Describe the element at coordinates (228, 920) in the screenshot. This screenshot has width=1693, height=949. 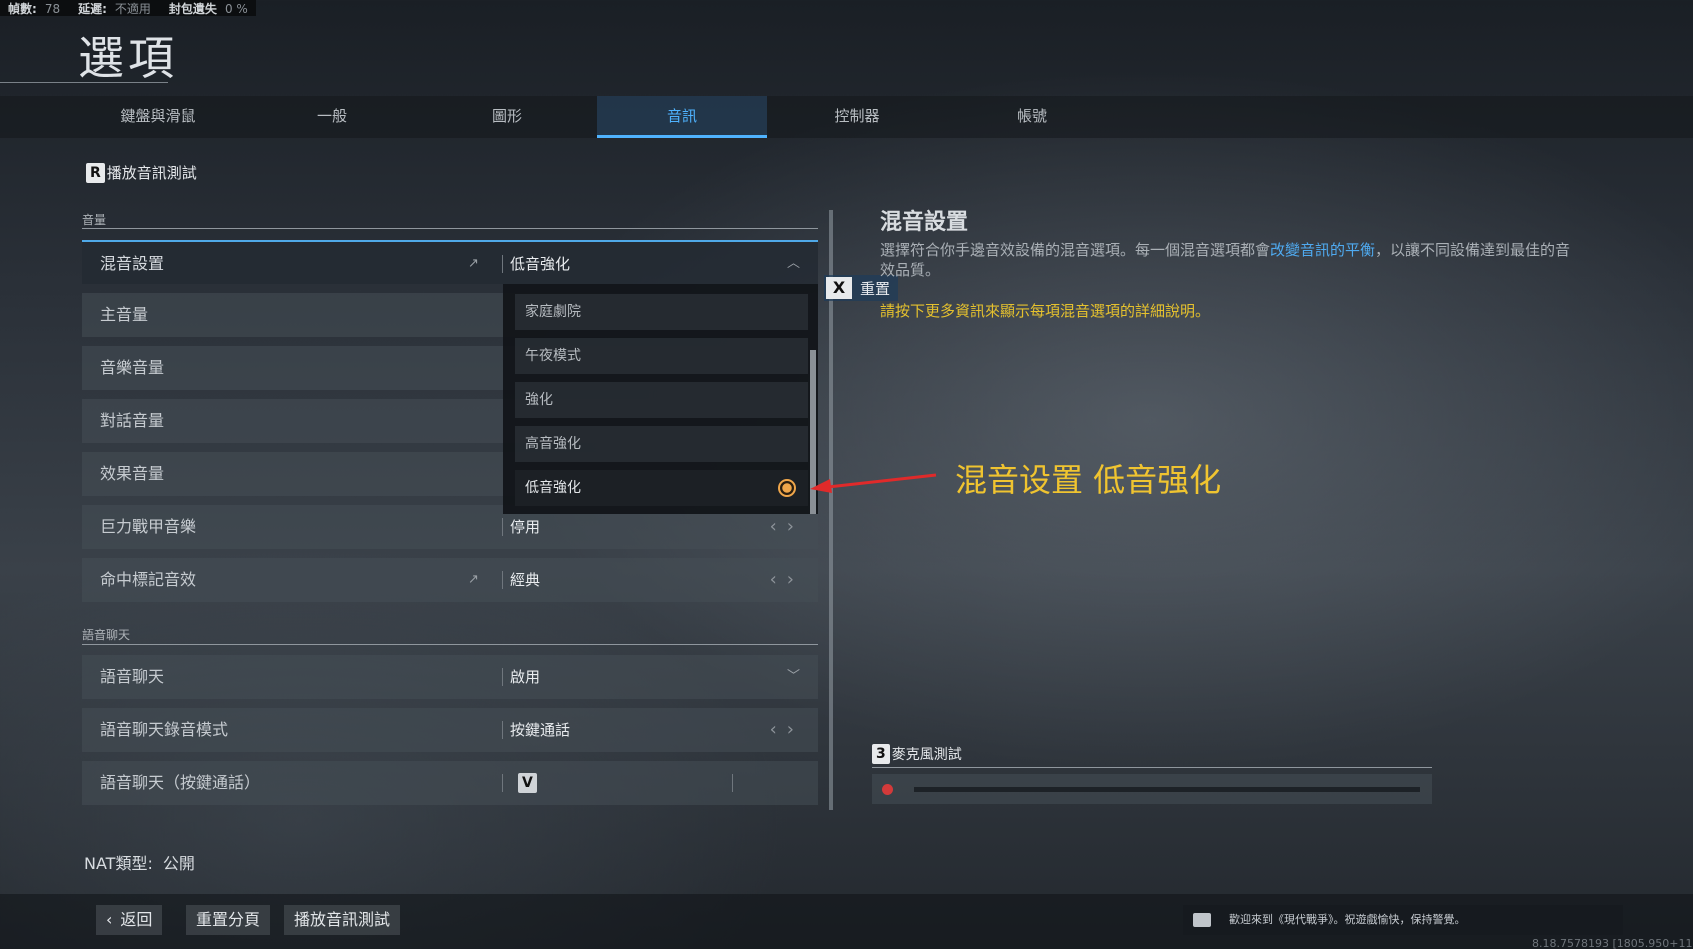
I see `reset-page-button: 重置分頁` at that location.